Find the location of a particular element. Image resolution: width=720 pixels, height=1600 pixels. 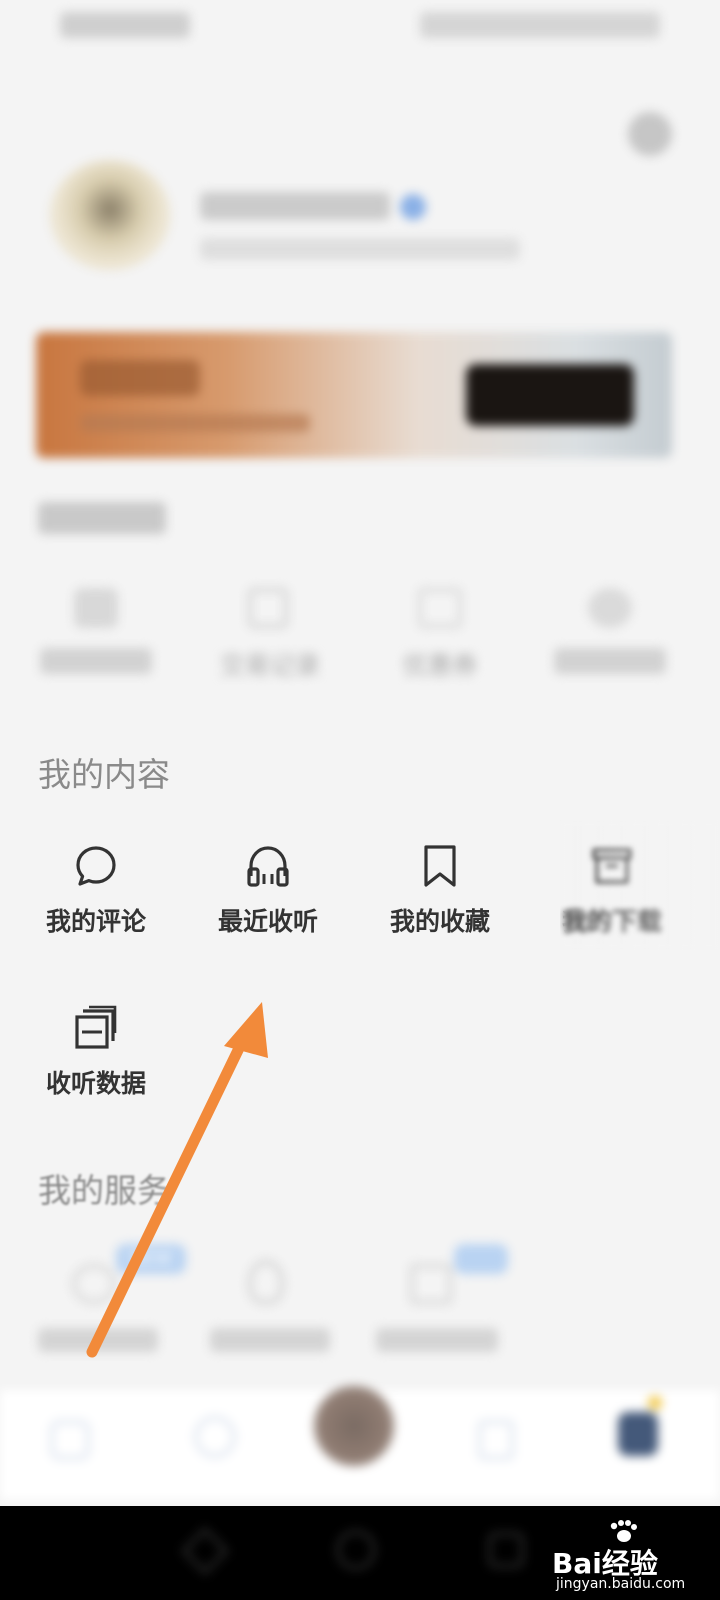

watermark-url: jingyan.baidu.com is located at coordinates (621, 1584).